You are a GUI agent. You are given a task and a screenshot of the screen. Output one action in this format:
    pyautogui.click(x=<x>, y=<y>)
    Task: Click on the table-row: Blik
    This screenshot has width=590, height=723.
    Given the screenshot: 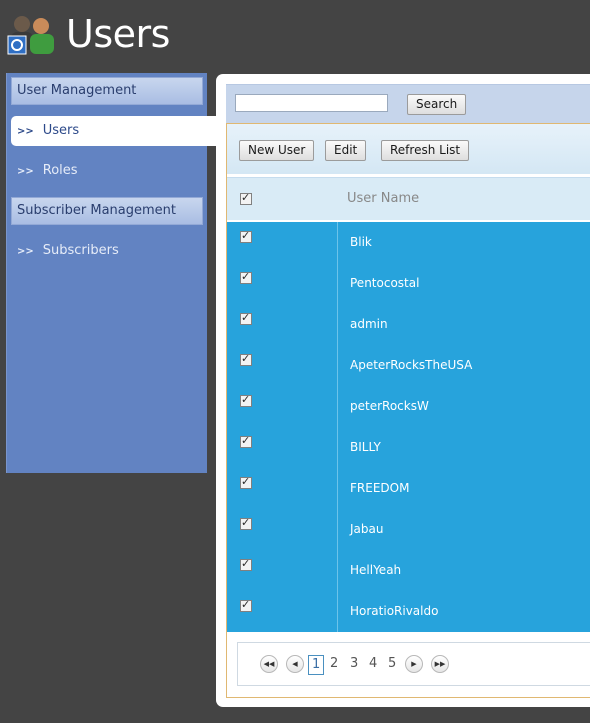 What is the action you would take?
    pyautogui.click(x=408, y=242)
    